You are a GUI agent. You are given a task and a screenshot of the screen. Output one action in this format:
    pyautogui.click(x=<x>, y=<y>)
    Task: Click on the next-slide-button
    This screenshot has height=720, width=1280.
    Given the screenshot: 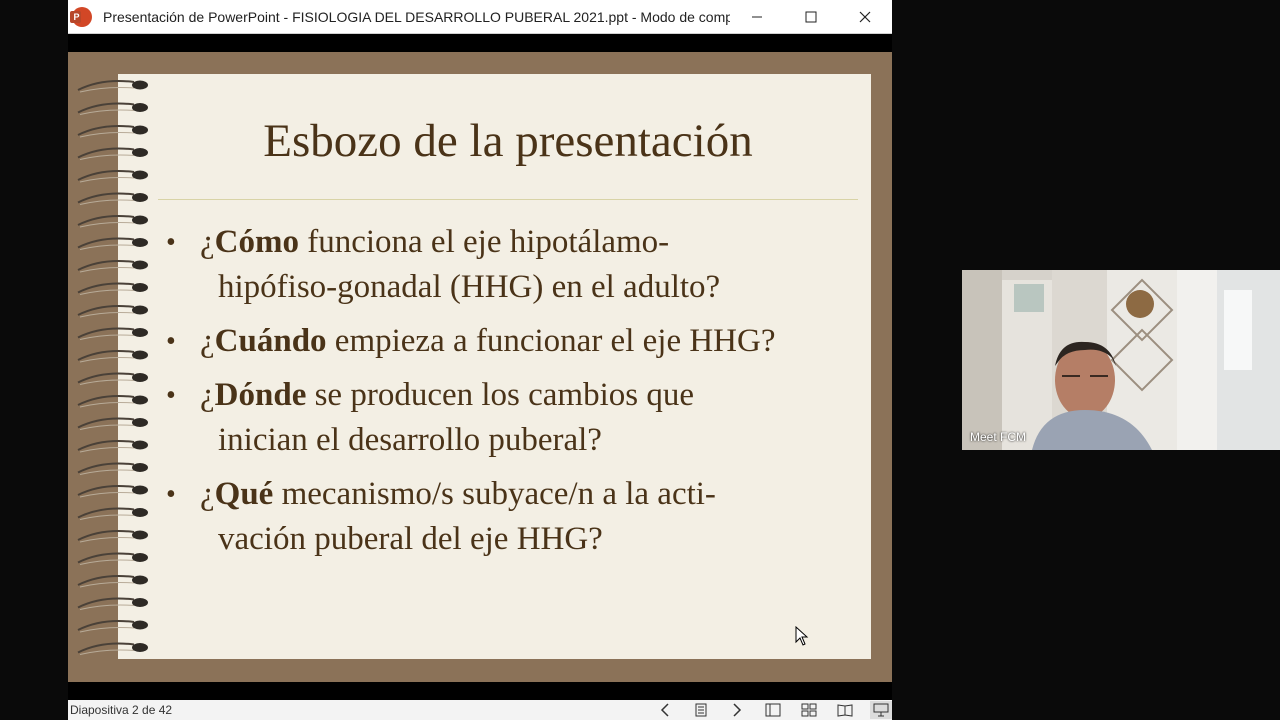 What is the action you would take?
    pyautogui.click(x=737, y=710)
    